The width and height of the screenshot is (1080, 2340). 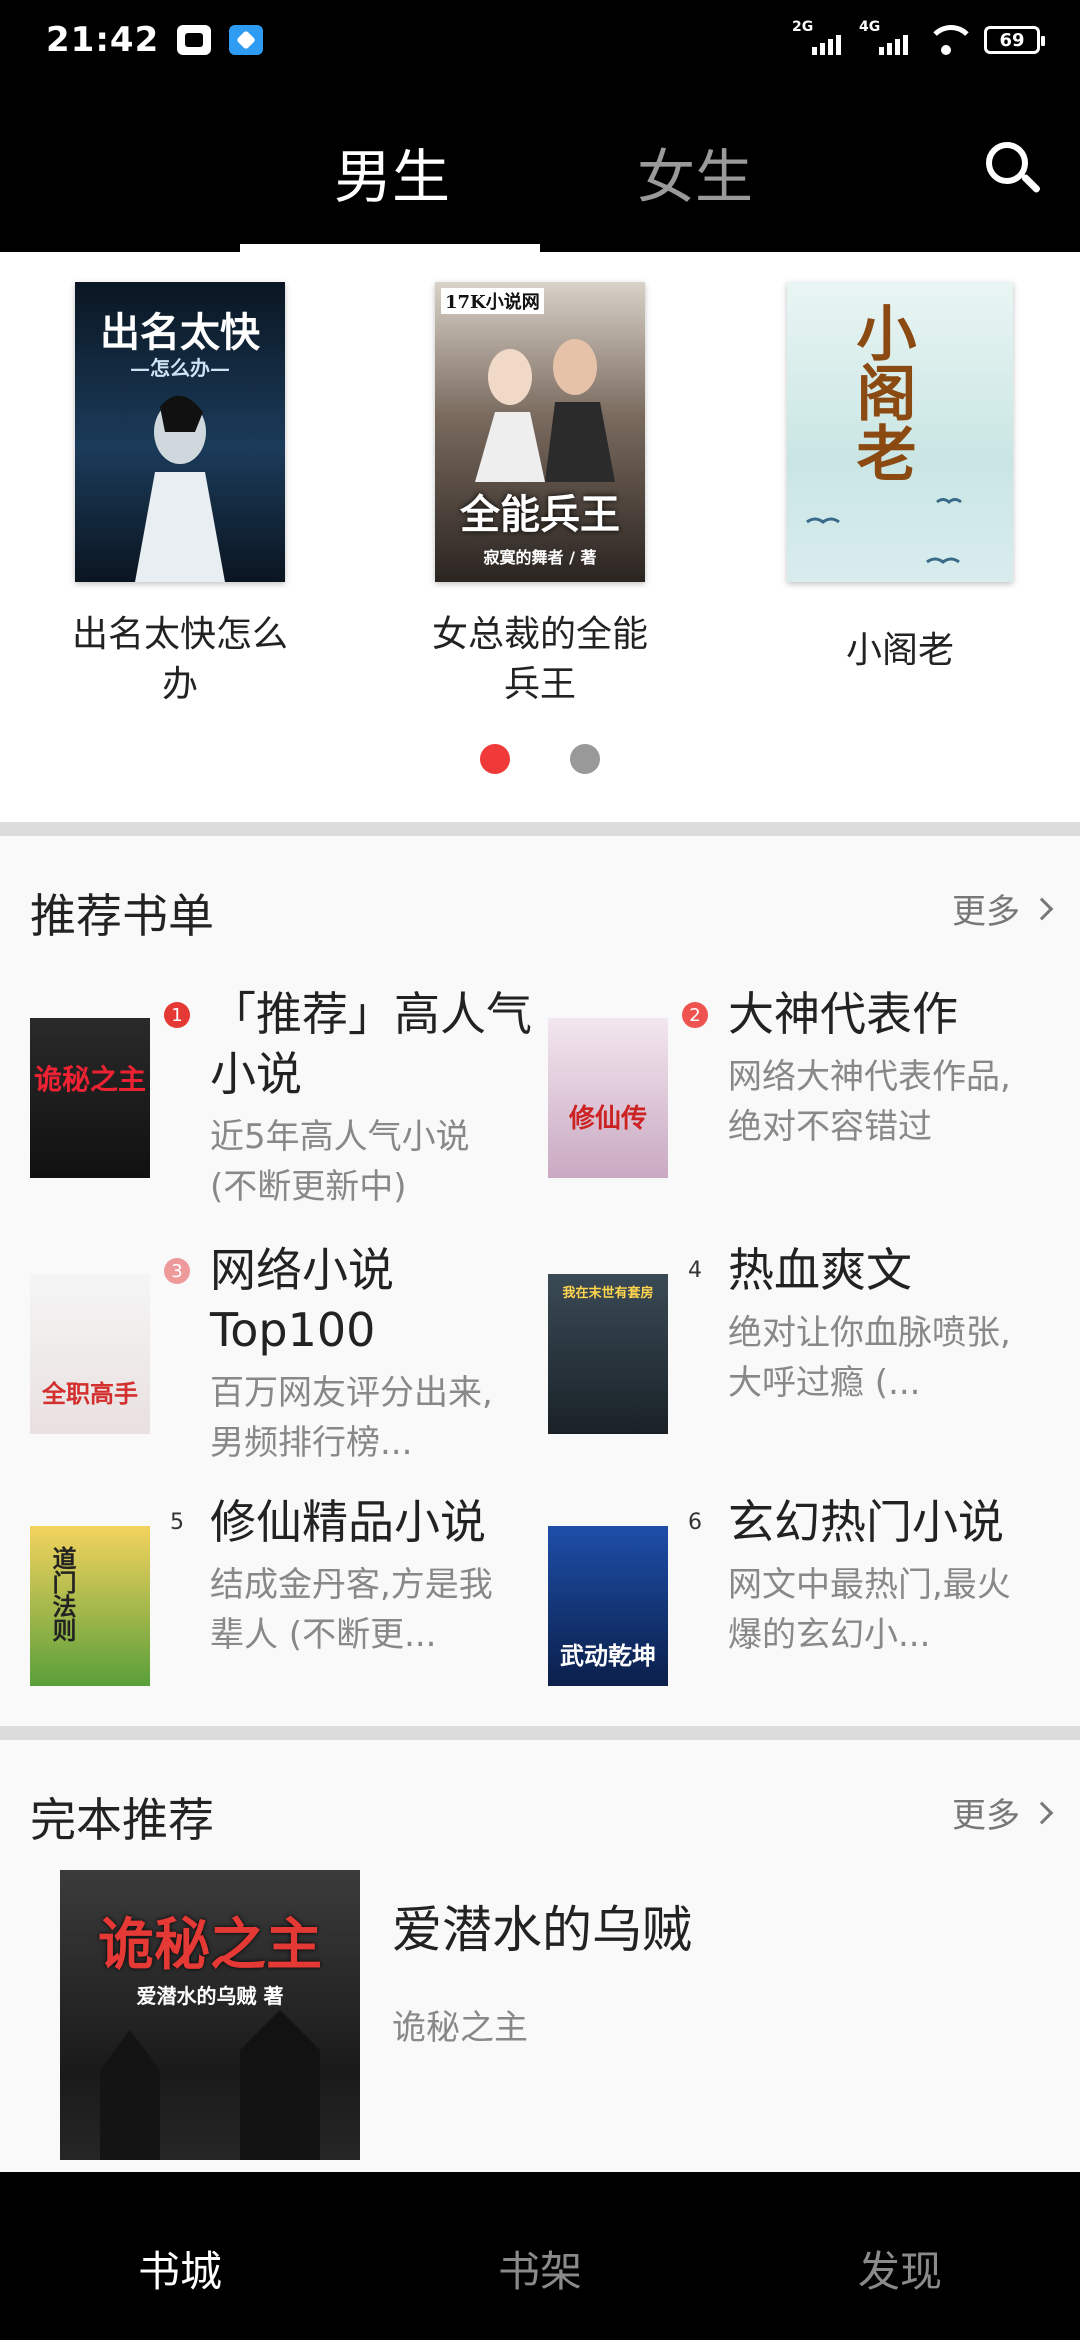 What do you see at coordinates (870, 27) in the screenshot?
I see `signal-4g-label: 4G` at bounding box center [870, 27].